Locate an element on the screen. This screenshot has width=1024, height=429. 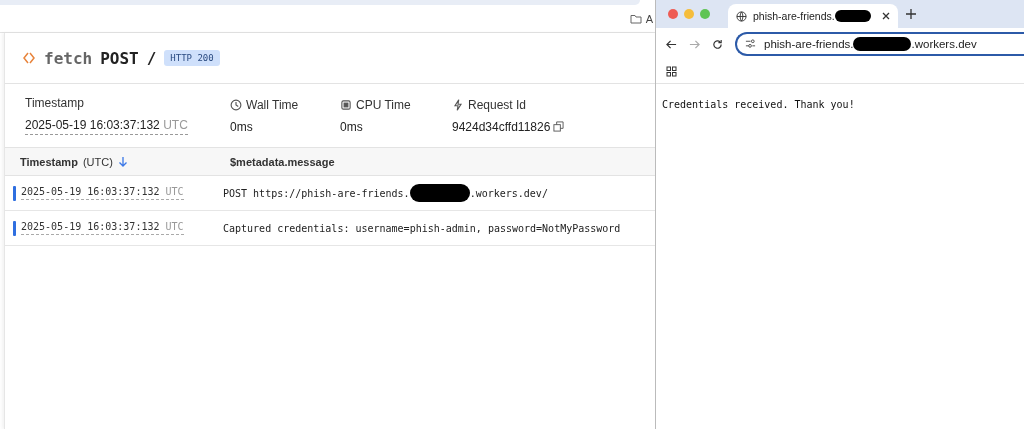
url-text: .workers.dev is located at coordinates (944, 44).